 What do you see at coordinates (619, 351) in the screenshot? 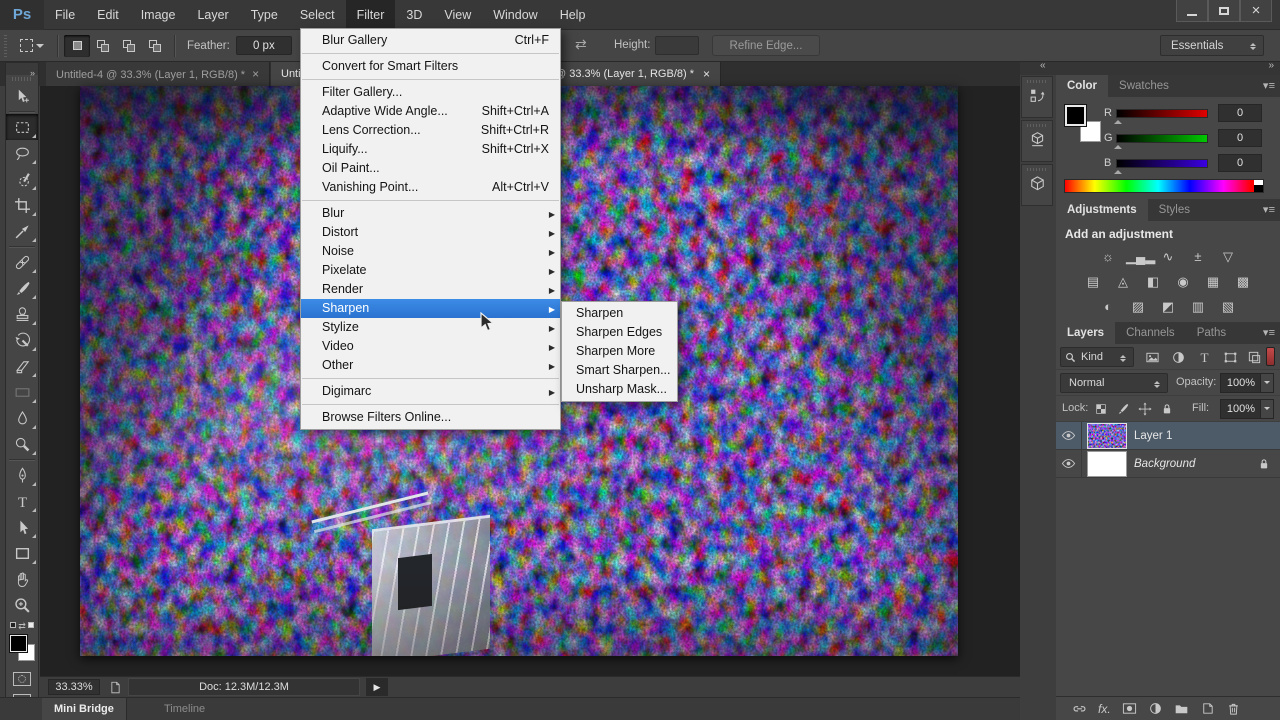
I see `submenu-item-sharpen-more: Sharpen More` at bounding box center [619, 351].